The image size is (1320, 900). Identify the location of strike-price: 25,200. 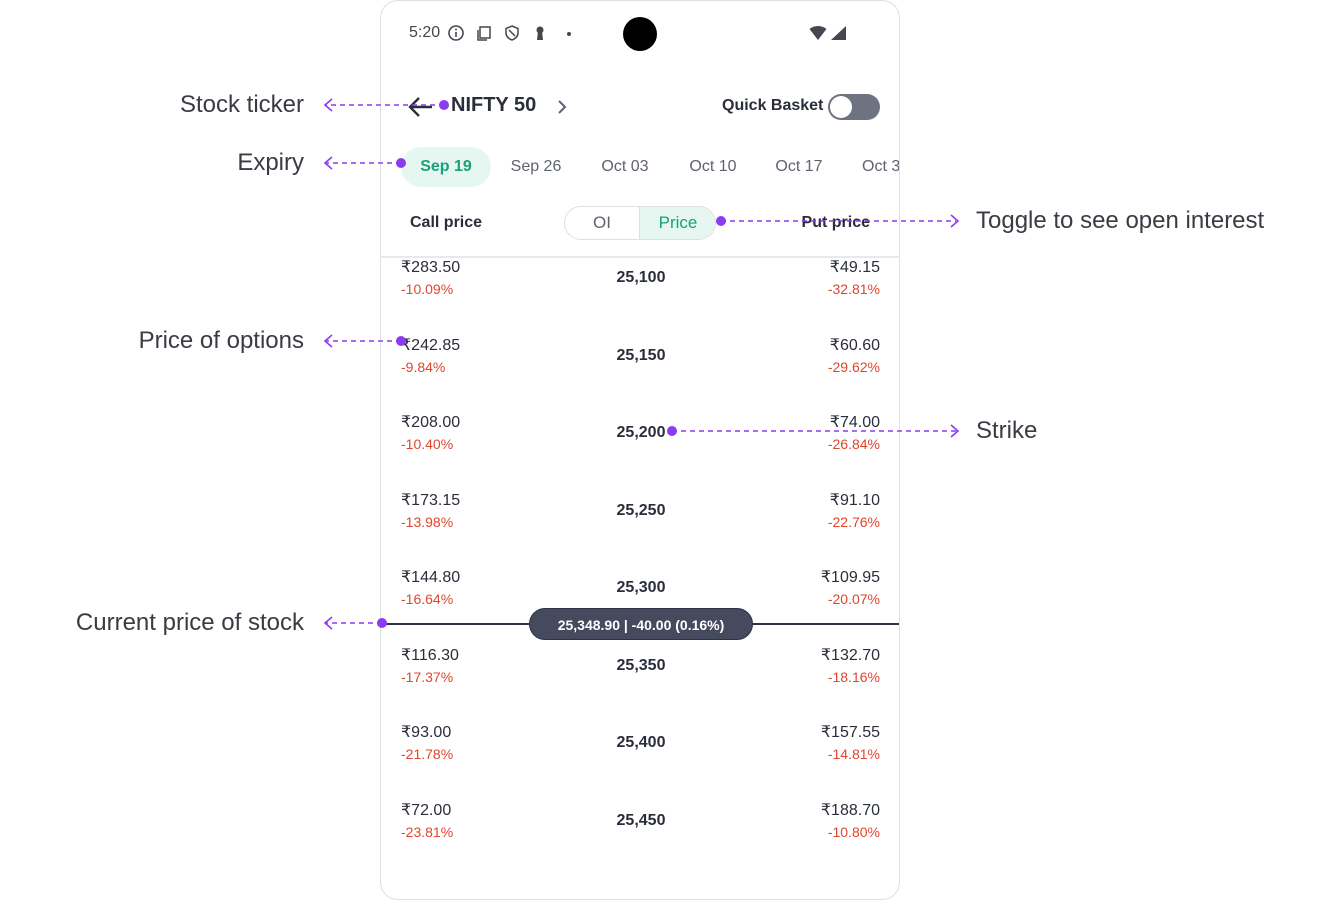
(641, 432).